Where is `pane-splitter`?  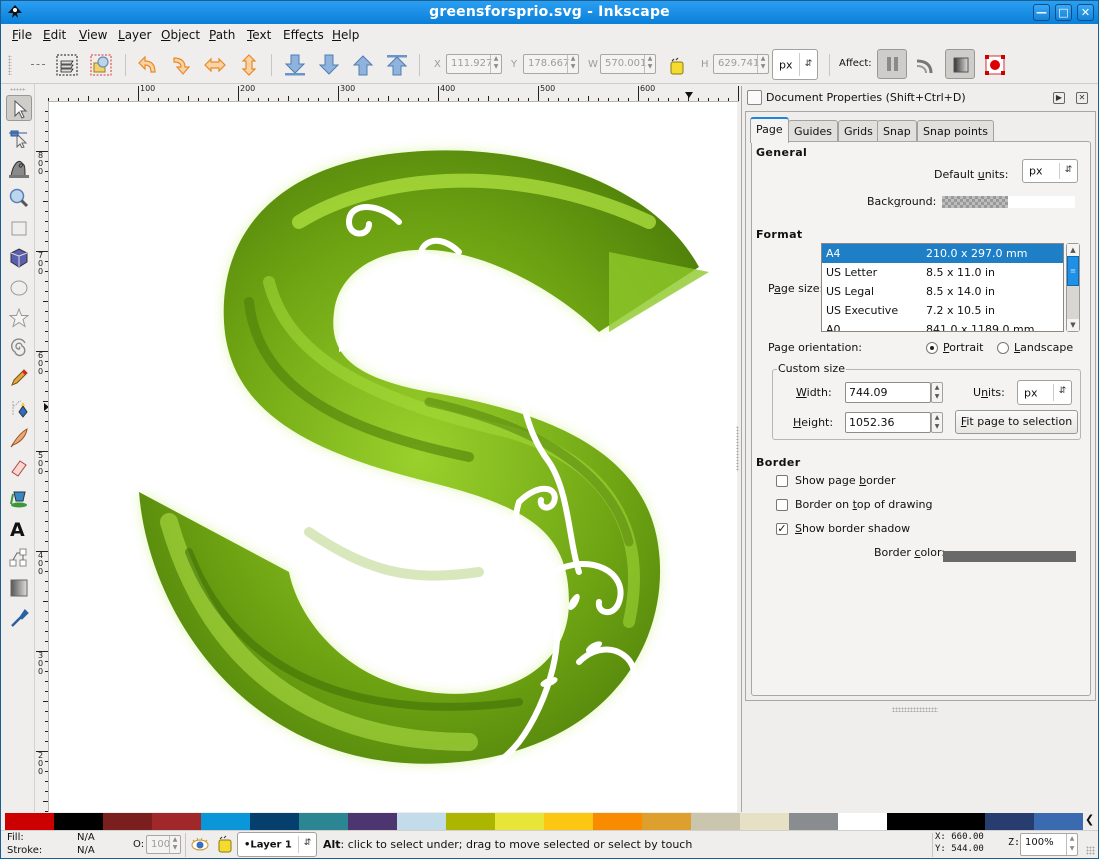 pane-splitter is located at coordinates (737, 448).